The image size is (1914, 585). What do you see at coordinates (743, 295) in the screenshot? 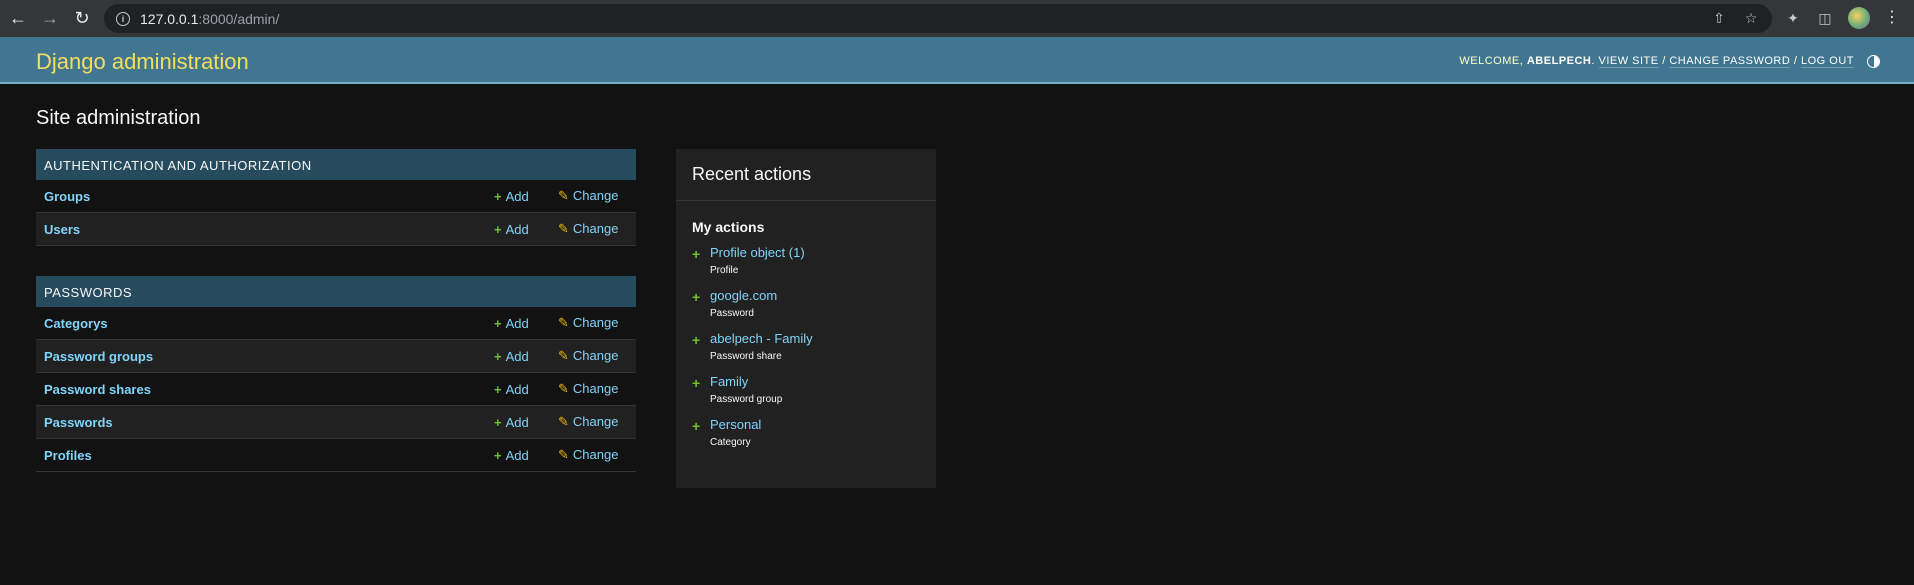
I see `action-object-link: google.com` at bounding box center [743, 295].